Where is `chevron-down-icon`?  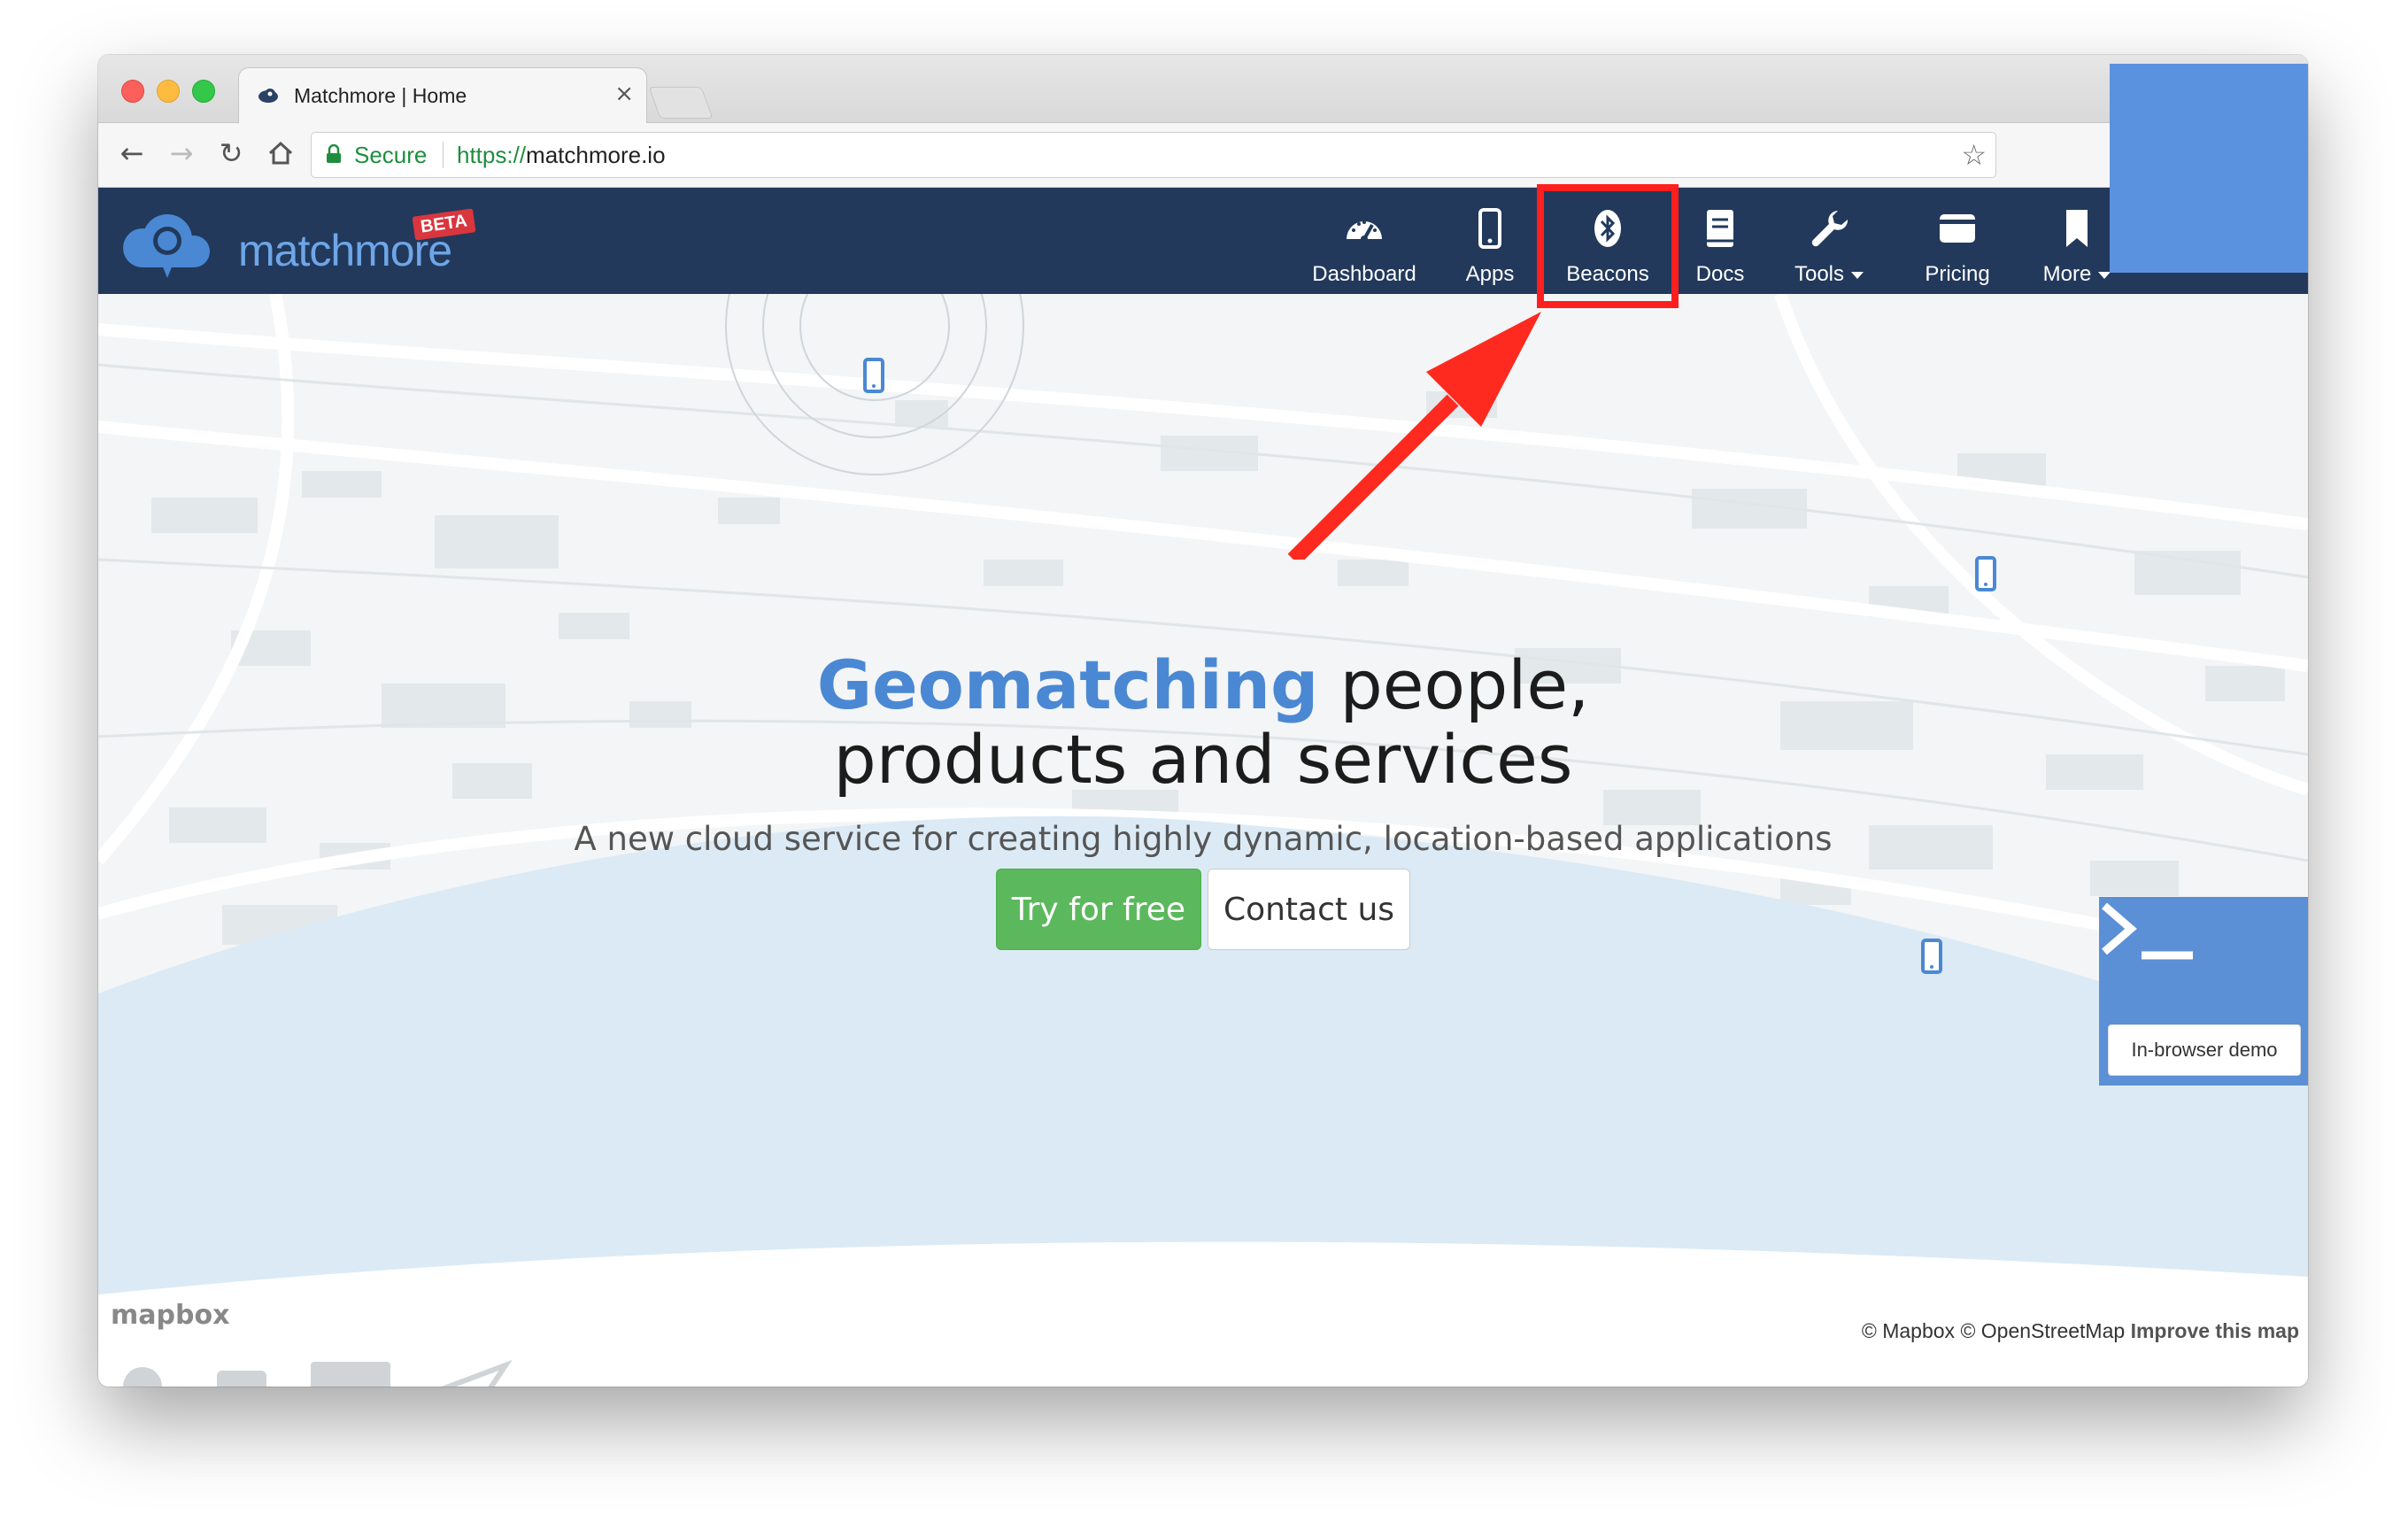
chevron-down-icon is located at coordinates (1857, 275).